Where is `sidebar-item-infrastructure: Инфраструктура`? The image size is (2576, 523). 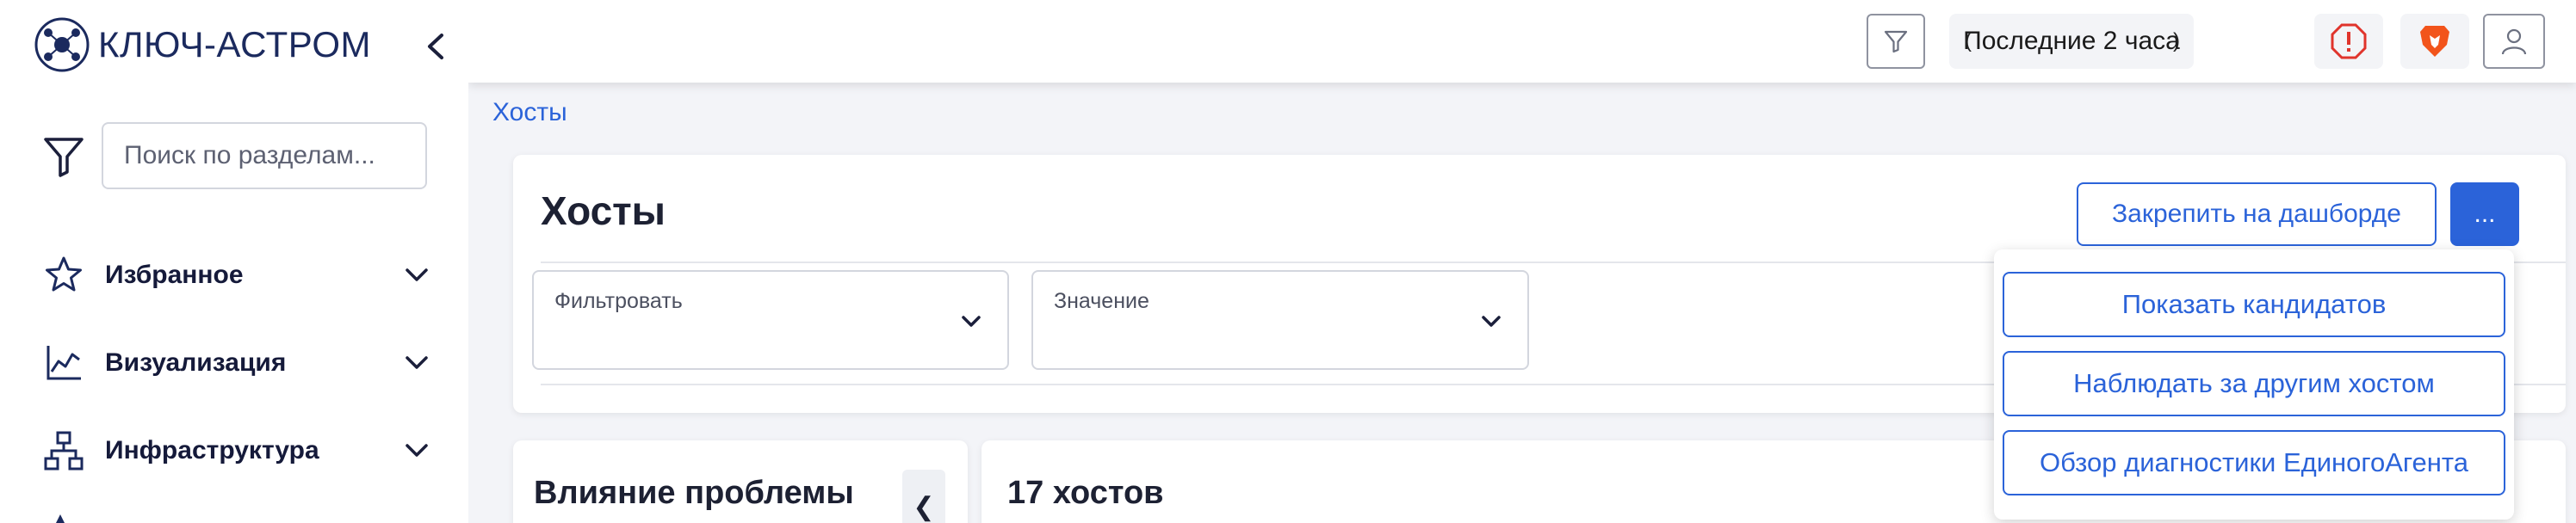
sidebar-item-infrastructure: Инфраструктура is located at coordinates (237, 451).